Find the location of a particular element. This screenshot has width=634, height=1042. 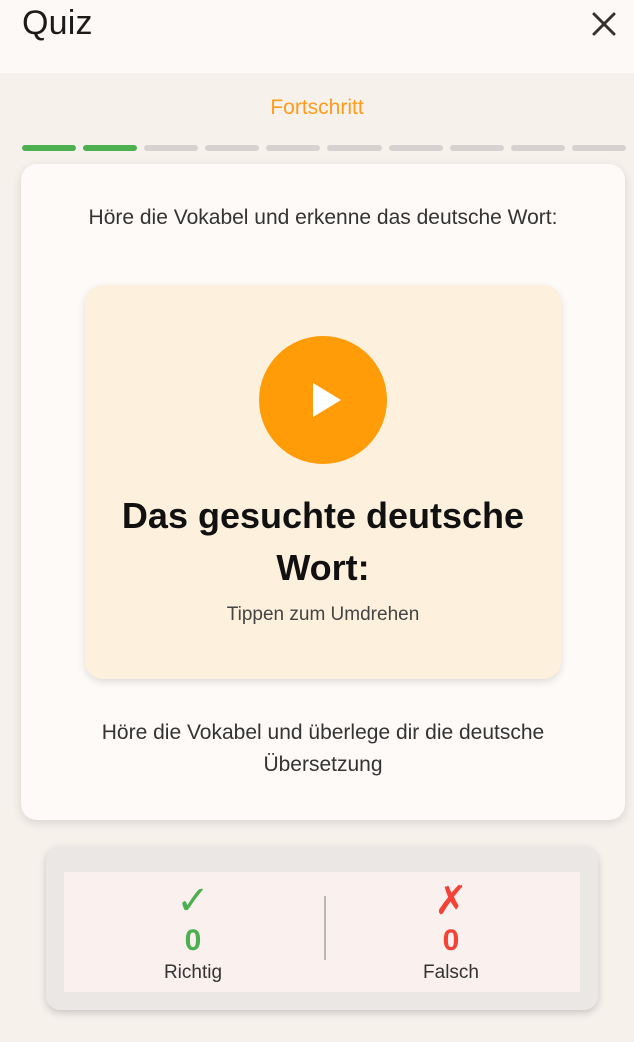

close-icon is located at coordinates (604, 24).